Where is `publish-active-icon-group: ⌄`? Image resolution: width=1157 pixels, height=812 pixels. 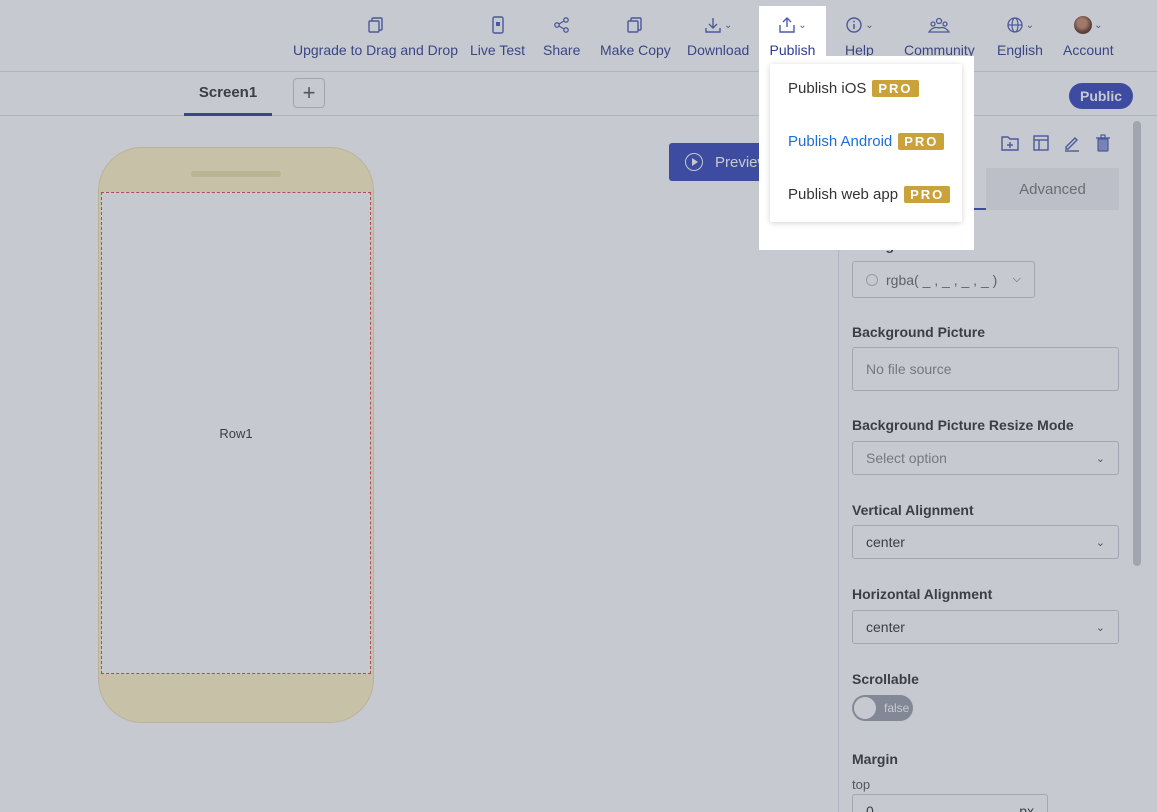
publish-active-icon-group: ⌄ is located at coordinates (792, 25).